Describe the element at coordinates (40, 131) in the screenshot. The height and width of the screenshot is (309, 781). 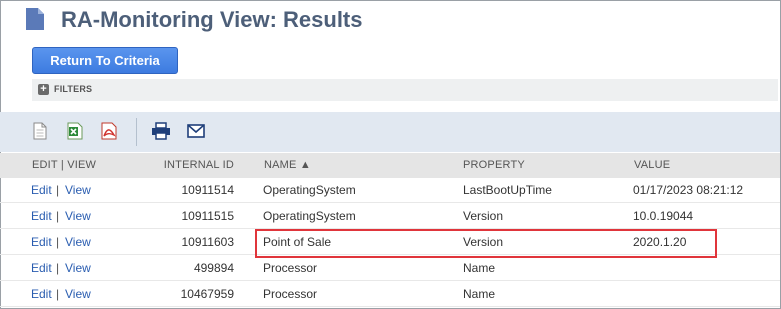
I see `document-icon` at that location.